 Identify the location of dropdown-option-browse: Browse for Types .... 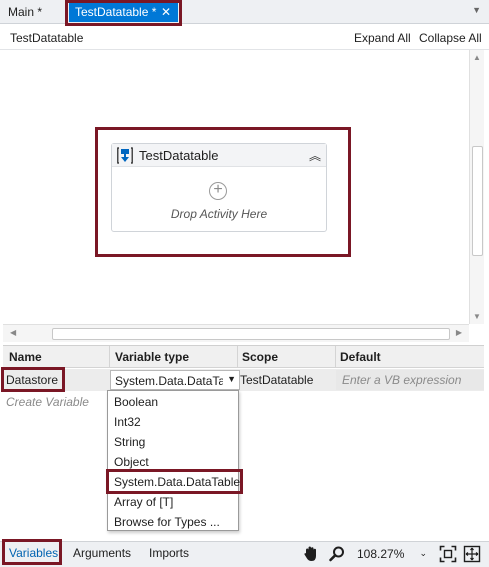
(167, 522).